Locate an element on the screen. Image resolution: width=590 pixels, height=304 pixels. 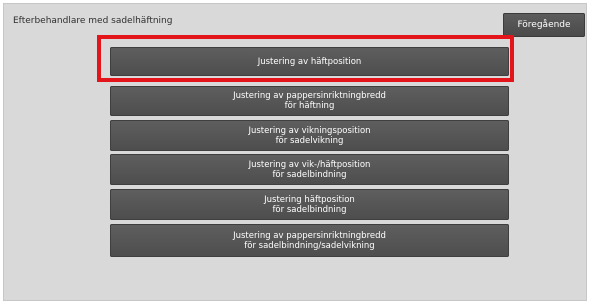
back-button: Föregående is located at coordinates (544, 25).